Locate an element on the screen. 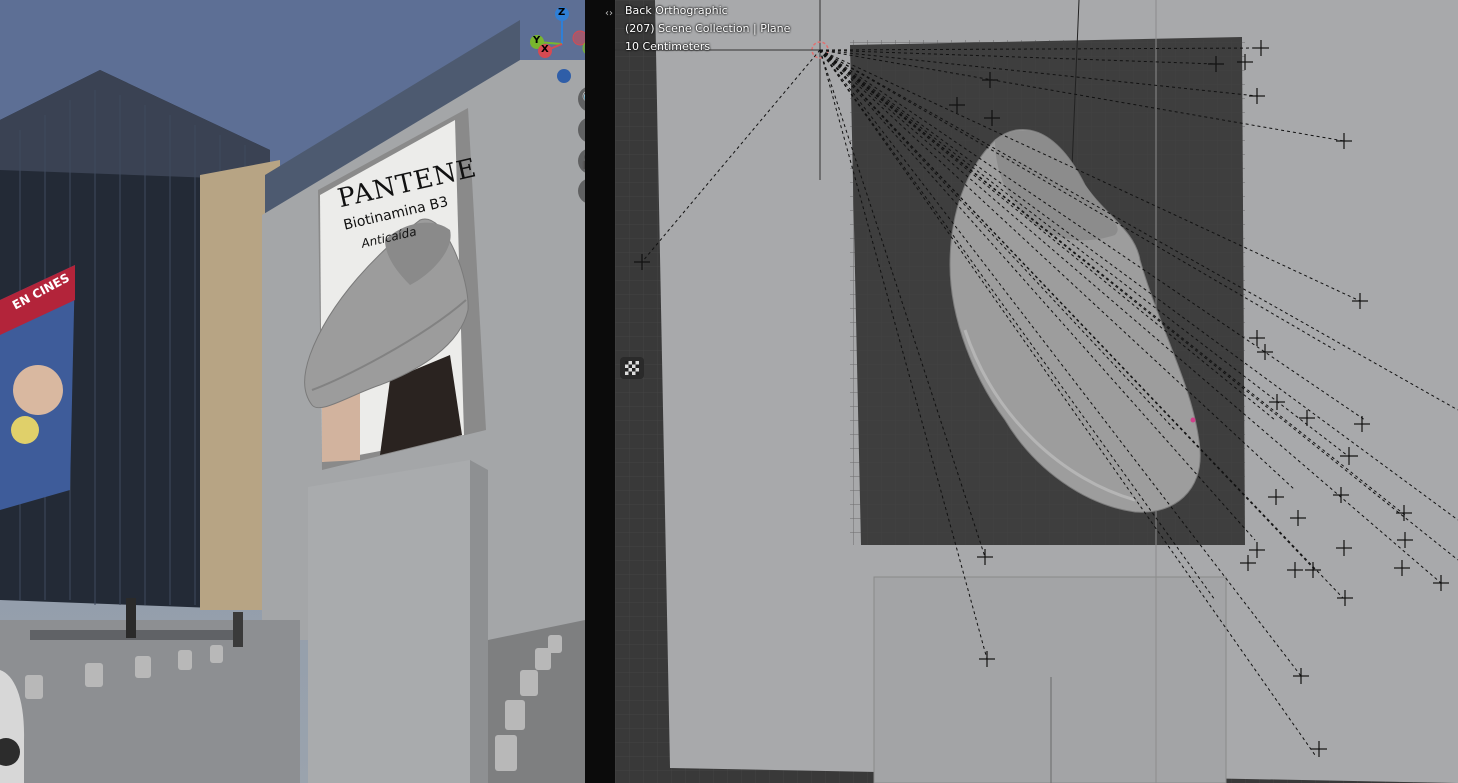 The height and width of the screenshot is (783, 1458). gizmo-x-label: X is located at coordinates (545, 49).